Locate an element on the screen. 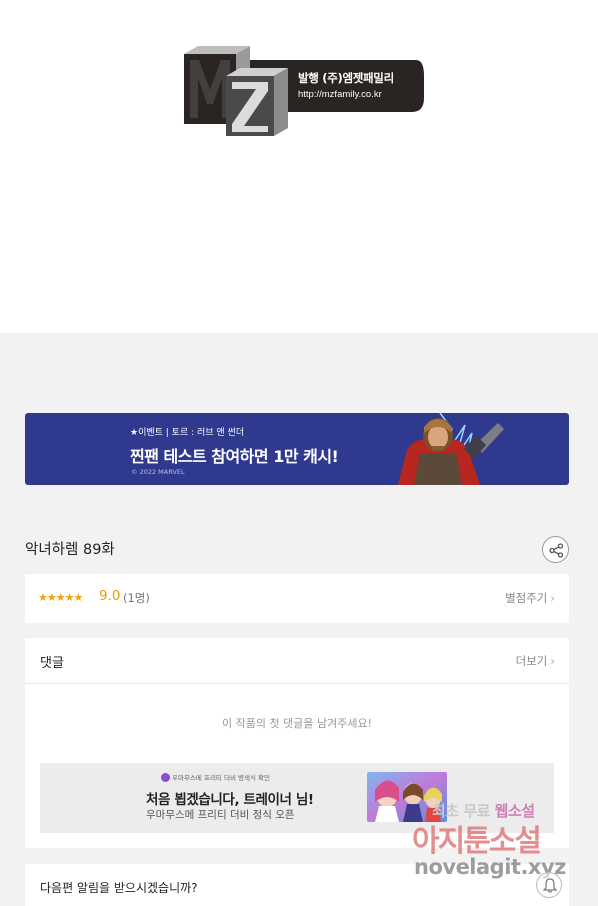 The image size is (598, 906). watermark-line2: 아지툰소설 is located at coordinates (477, 841).